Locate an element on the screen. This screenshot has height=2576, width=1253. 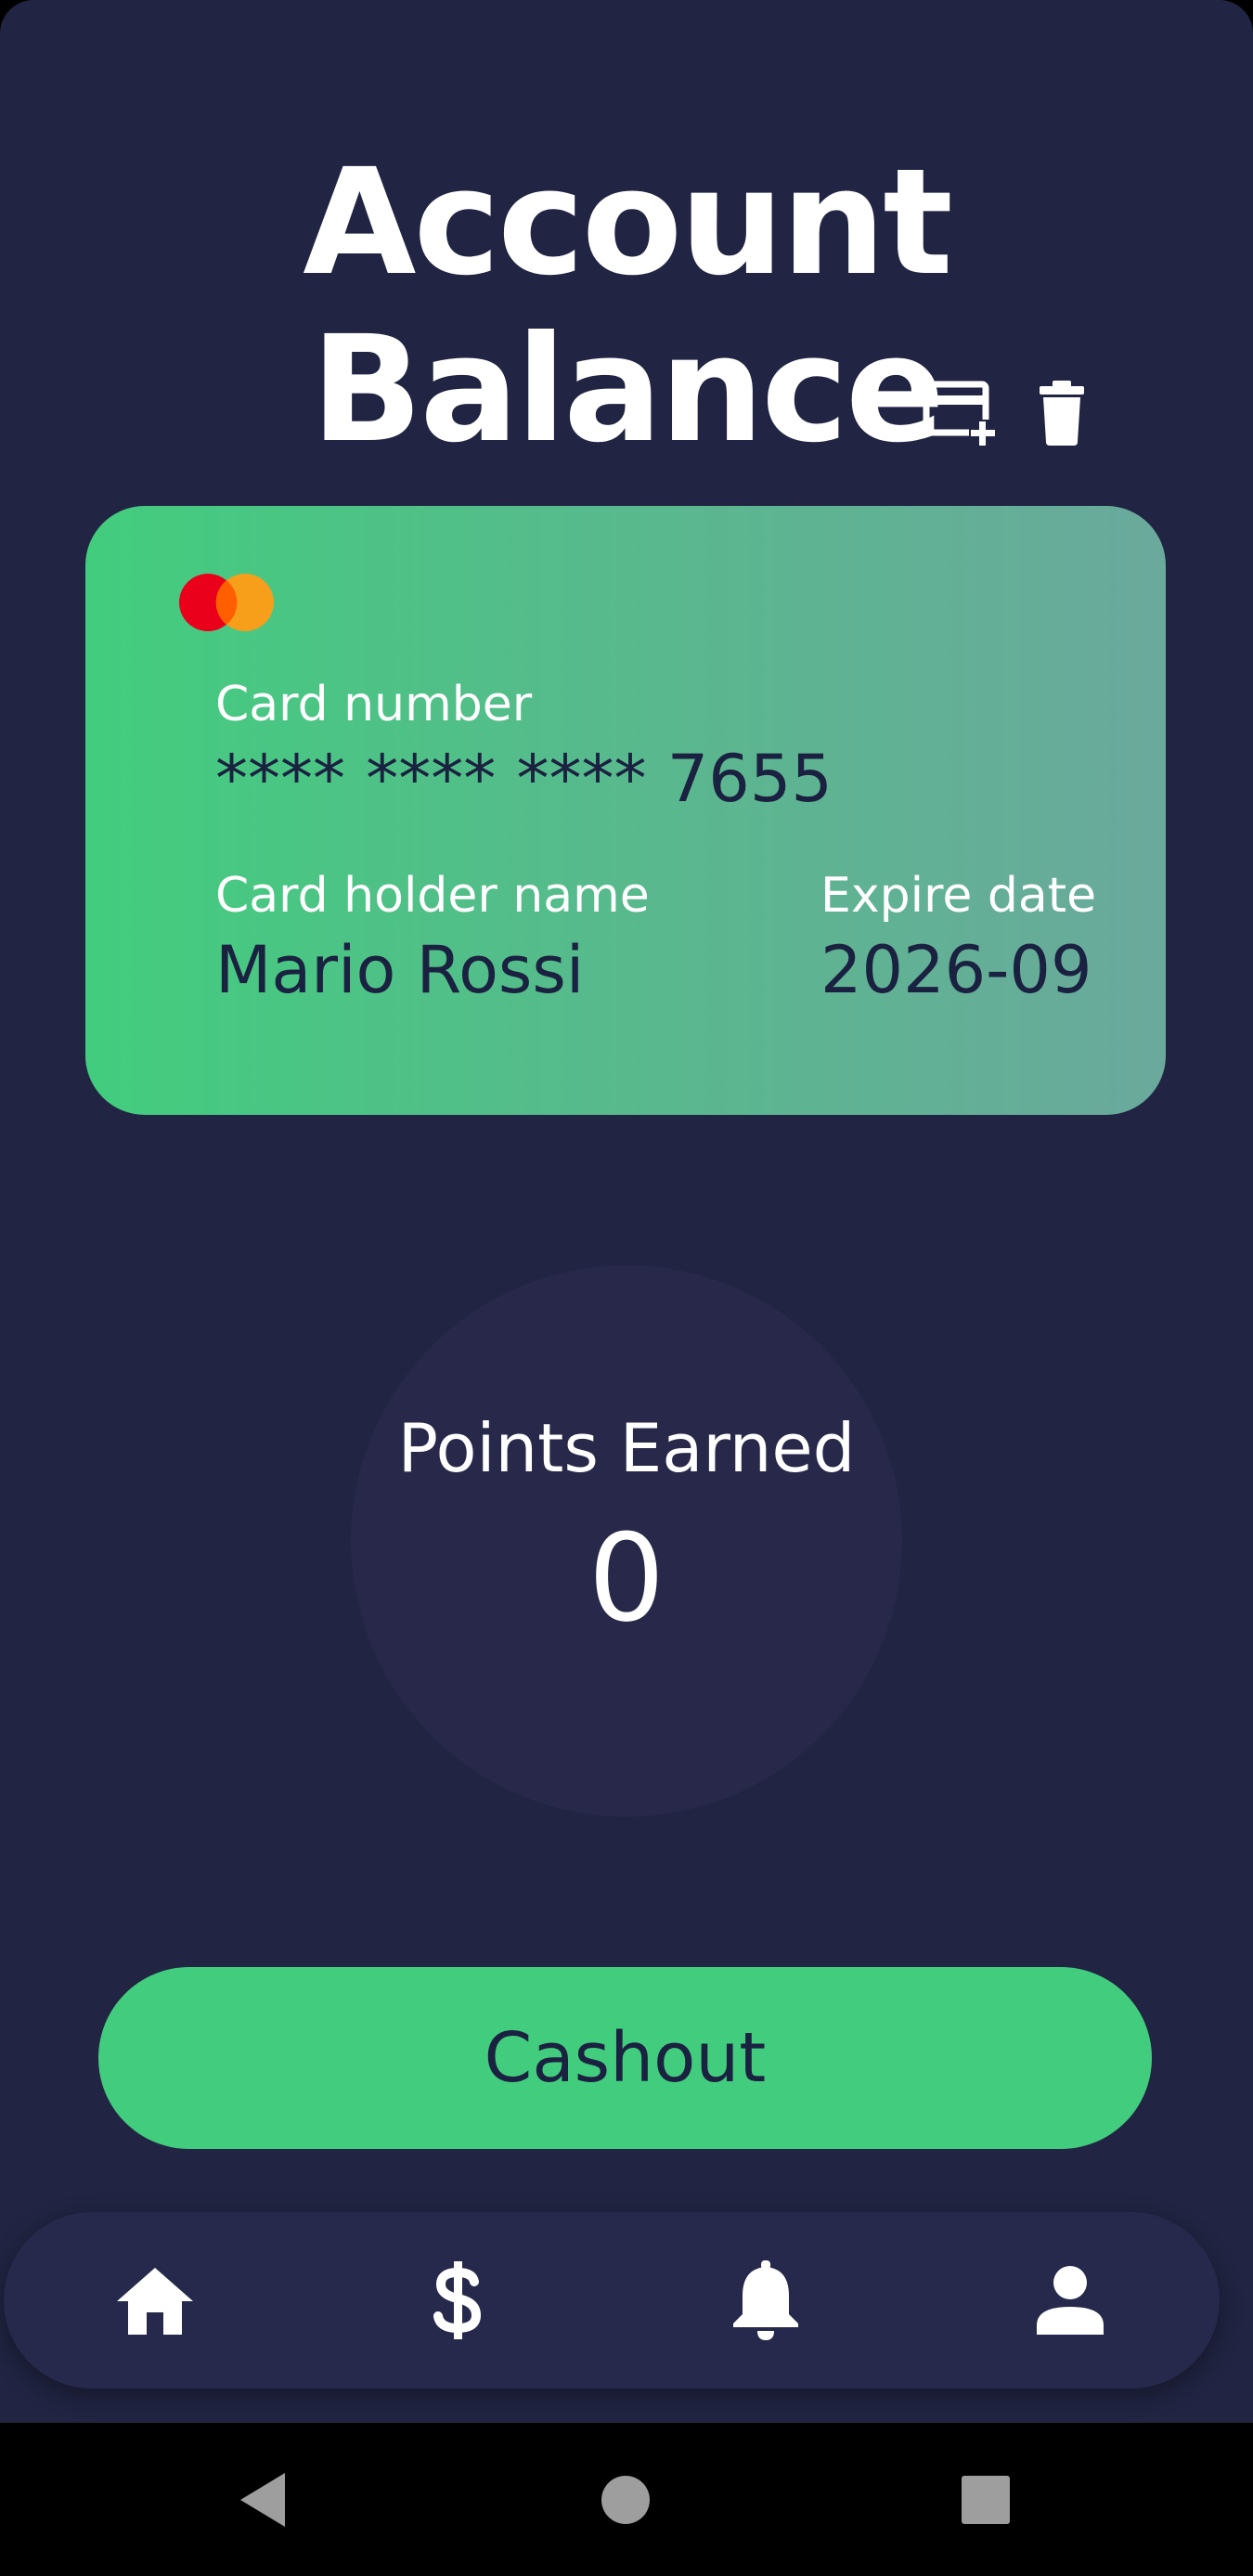
nav-item-home is located at coordinates (155, 2300).